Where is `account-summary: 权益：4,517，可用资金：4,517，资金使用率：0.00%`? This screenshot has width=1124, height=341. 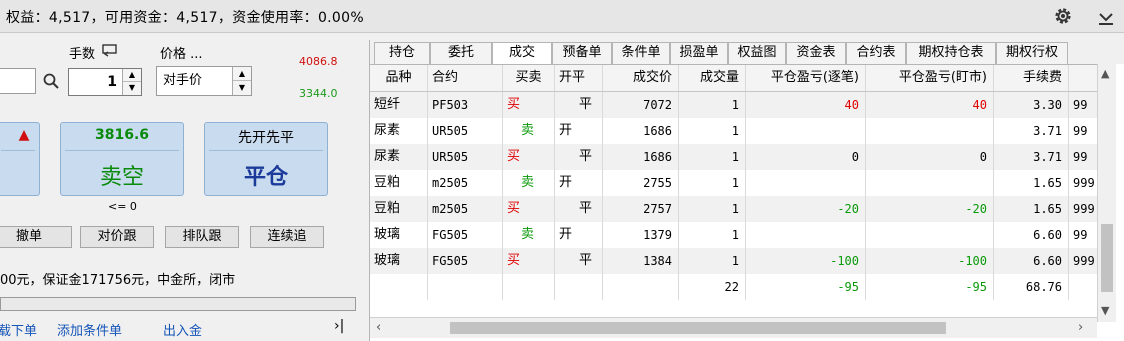 account-summary: 权益：4,517，可用资金：4,517，资金使用率：0.00% is located at coordinates (185, 18).